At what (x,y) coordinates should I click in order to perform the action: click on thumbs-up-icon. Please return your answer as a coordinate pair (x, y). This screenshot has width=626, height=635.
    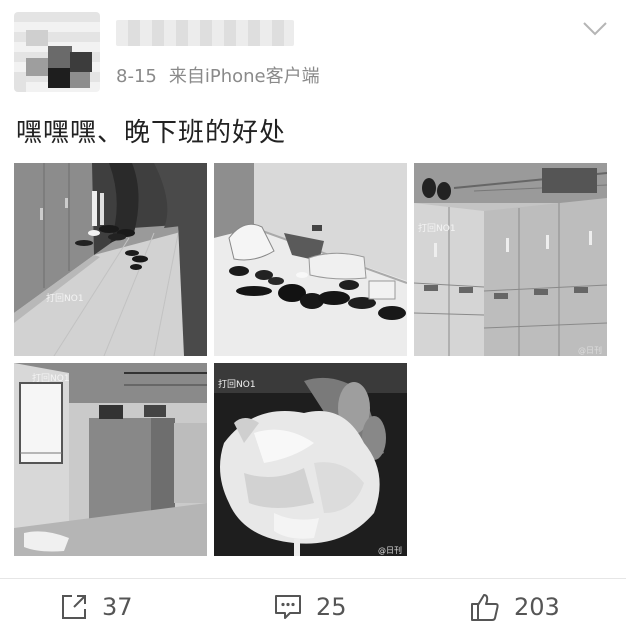
    Looking at the image, I should click on (485, 607).